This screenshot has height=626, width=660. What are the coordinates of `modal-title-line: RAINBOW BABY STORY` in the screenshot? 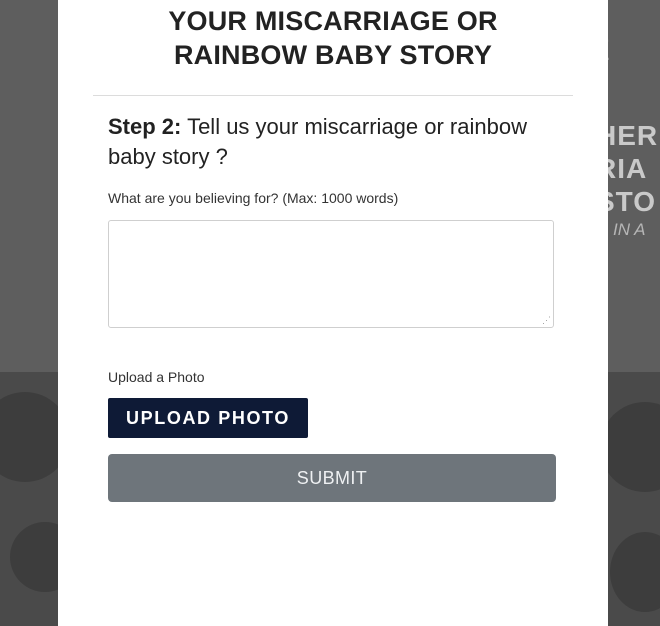 It's located at (333, 55).